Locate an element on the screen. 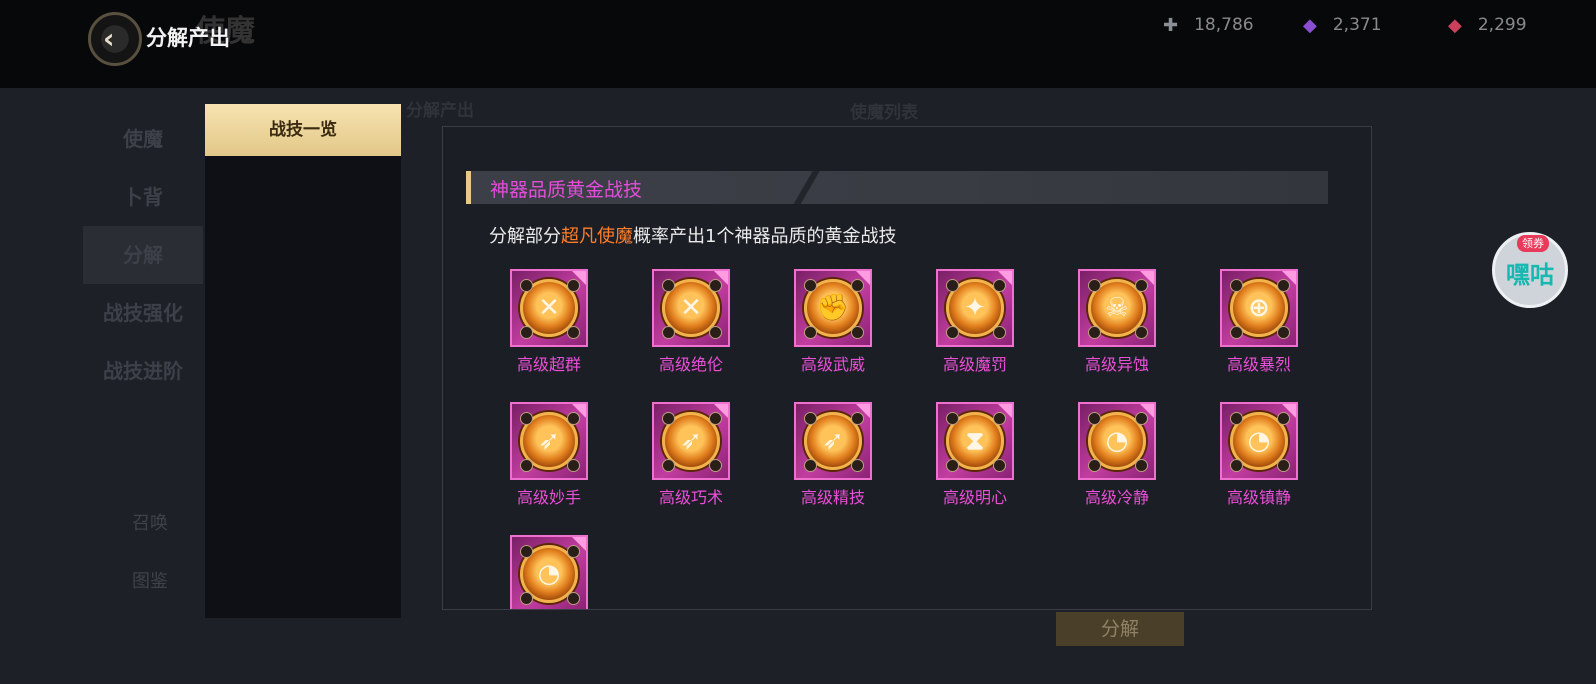 This screenshot has width=1596, height=684. clock-rank-2-icon: ◔ is located at coordinates (1259, 441).